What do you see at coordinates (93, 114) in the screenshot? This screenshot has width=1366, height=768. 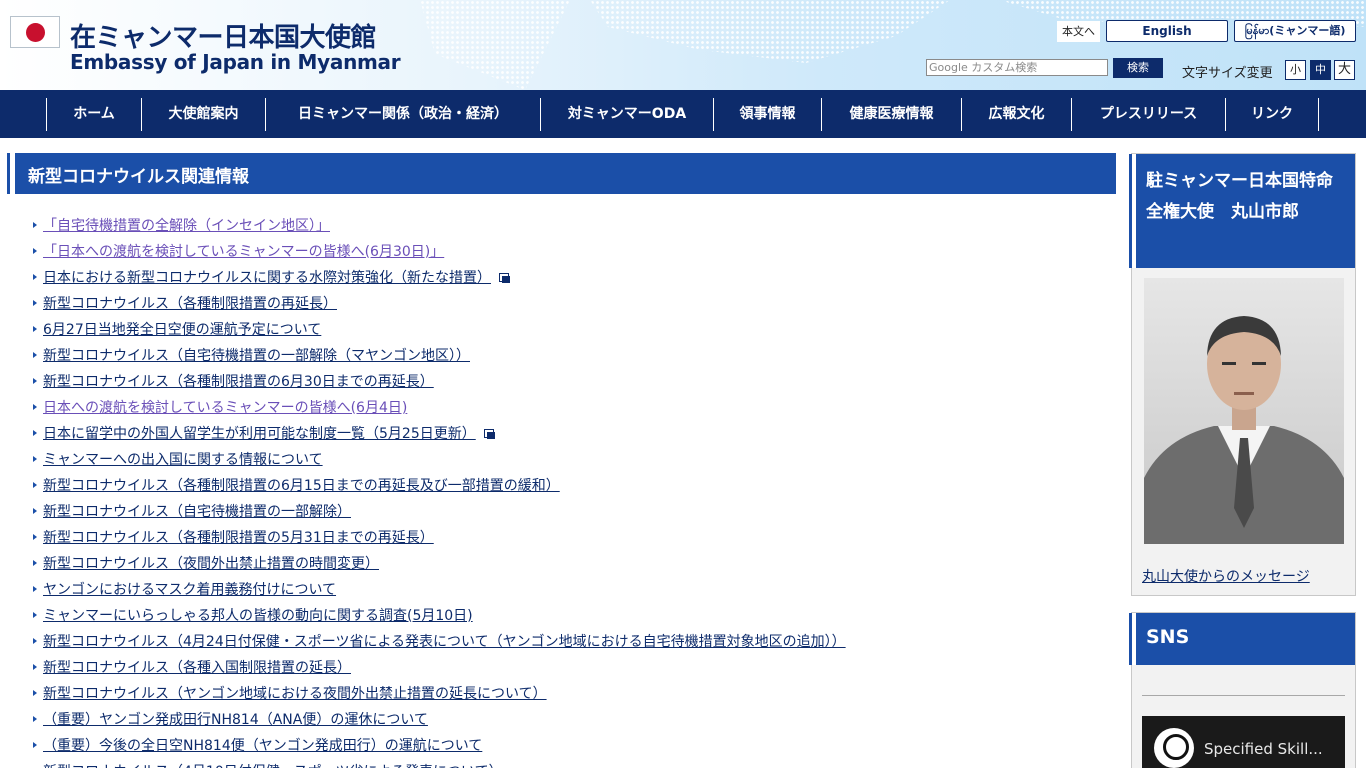 I see `nav-home: ホーム` at bounding box center [93, 114].